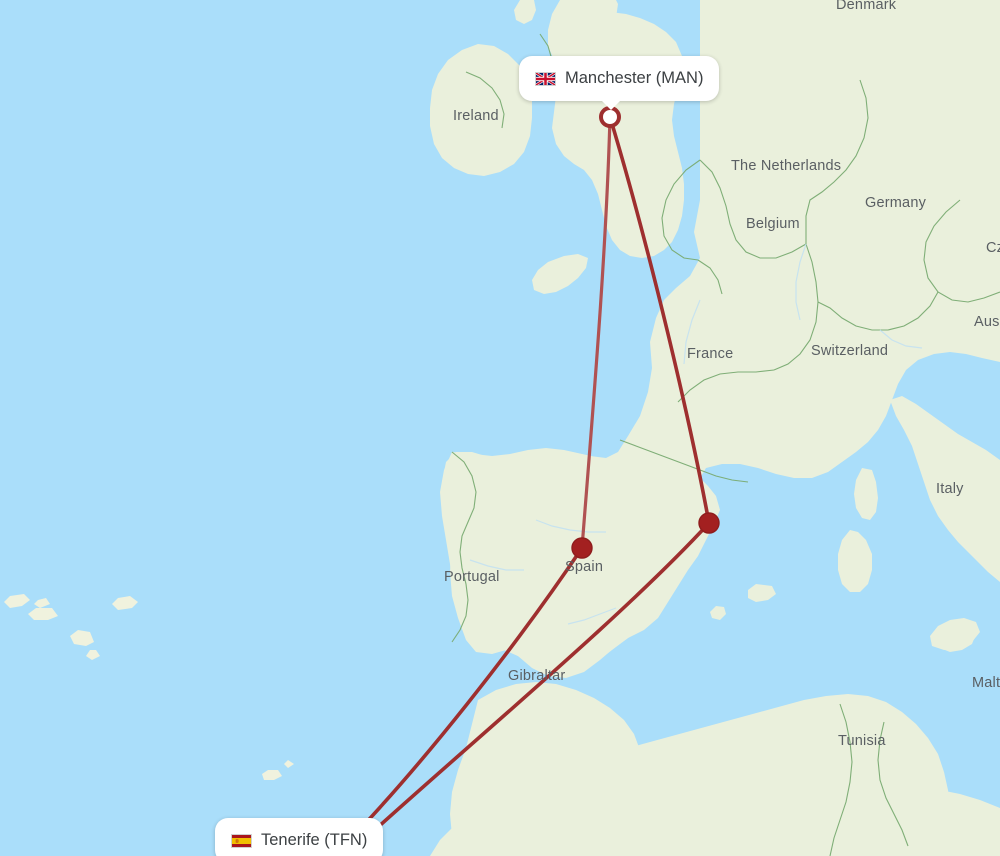  What do you see at coordinates (709, 523) in the screenshot?
I see `waypoint-marker-barcelona` at bounding box center [709, 523].